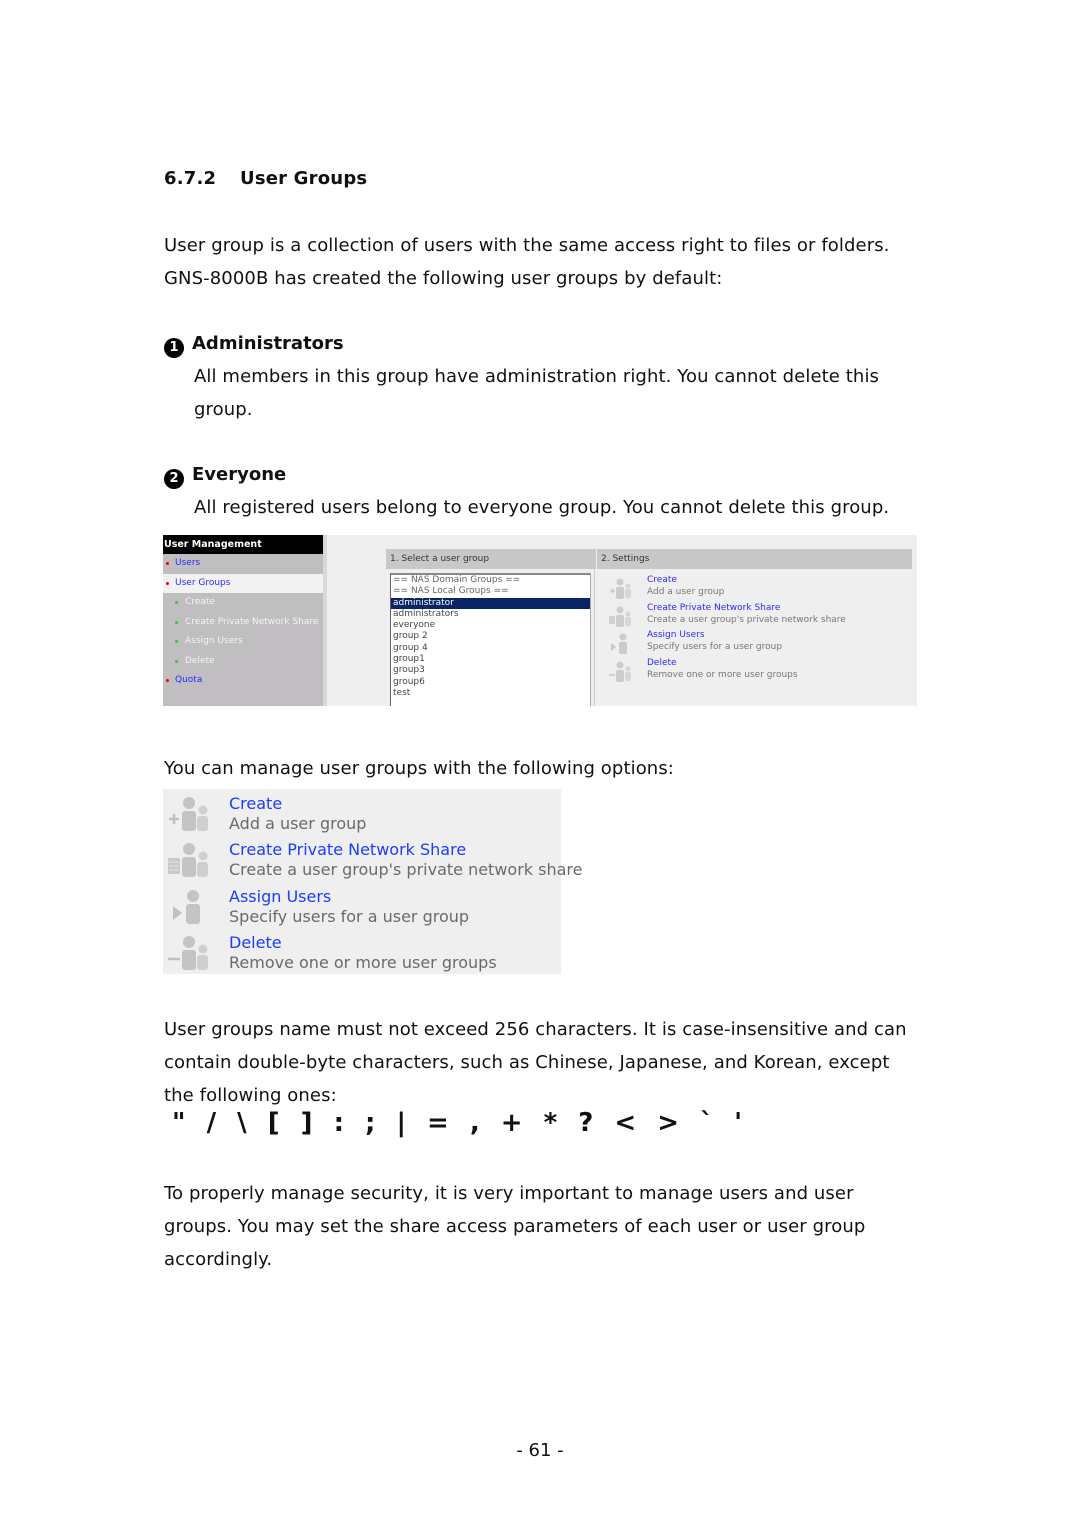 This screenshot has width=1080, height=1528. I want to click on setting-title: Create, so click(662, 580).